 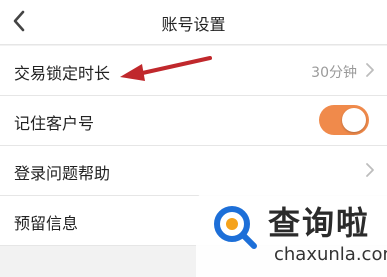 What do you see at coordinates (334, 73) in the screenshot?
I see `row-value: 30分钟` at bounding box center [334, 73].